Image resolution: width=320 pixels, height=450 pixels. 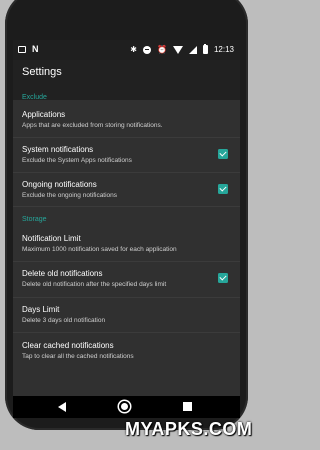 What do you see at coordinates (192, 49) in the screenshot?
I see `signal-icon` at bounding box center [192, 49].